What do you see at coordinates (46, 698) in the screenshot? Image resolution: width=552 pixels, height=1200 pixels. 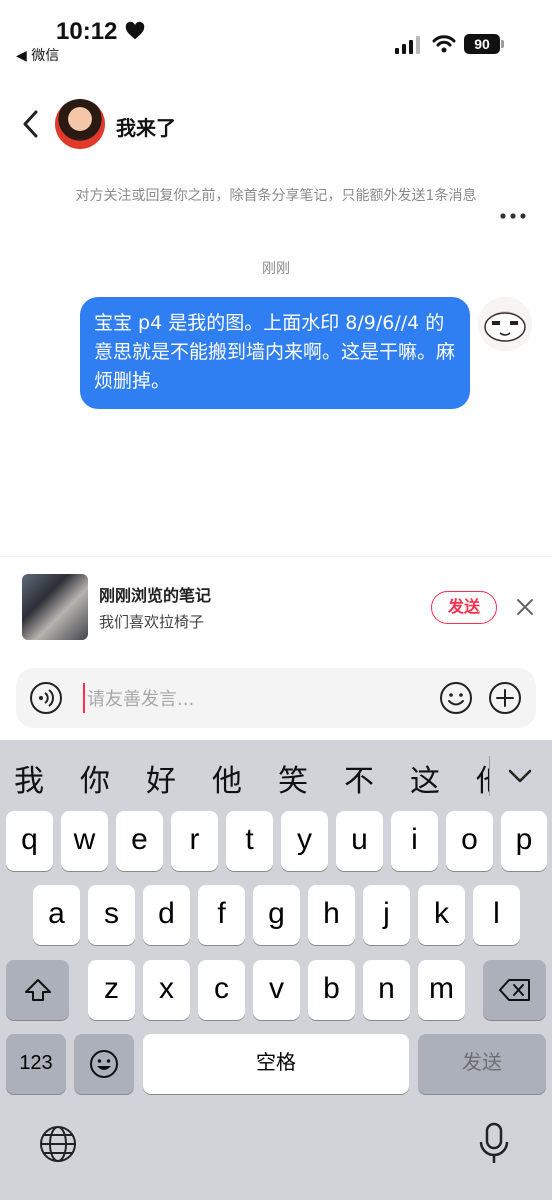 I see `voice-icon` at bounding box center [46, 698].